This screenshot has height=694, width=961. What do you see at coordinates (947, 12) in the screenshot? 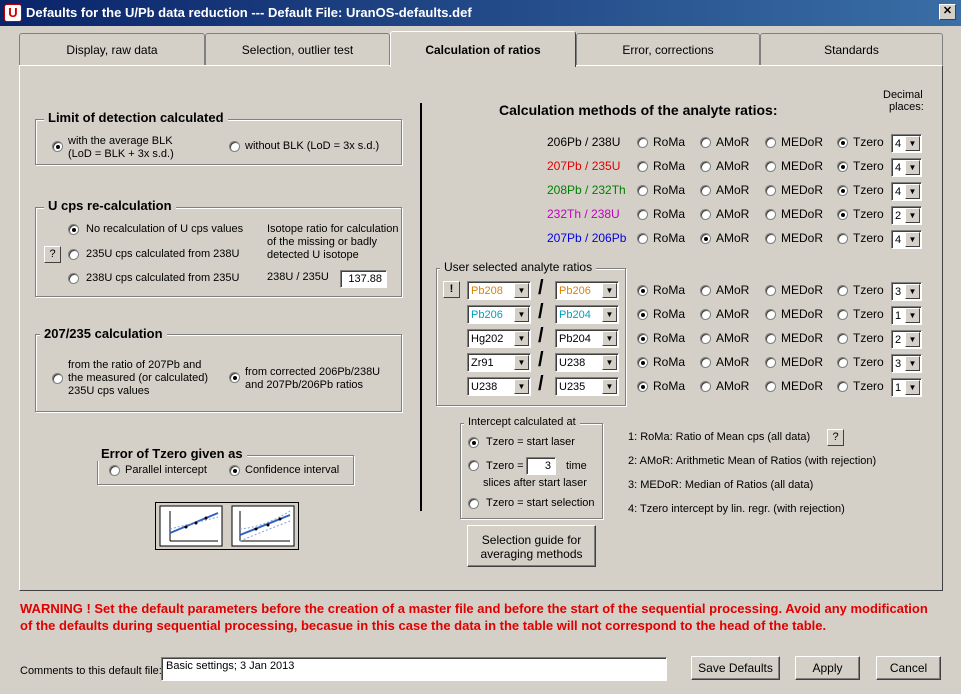
I see `close-button: ✕` at bounding box center [947, 12].